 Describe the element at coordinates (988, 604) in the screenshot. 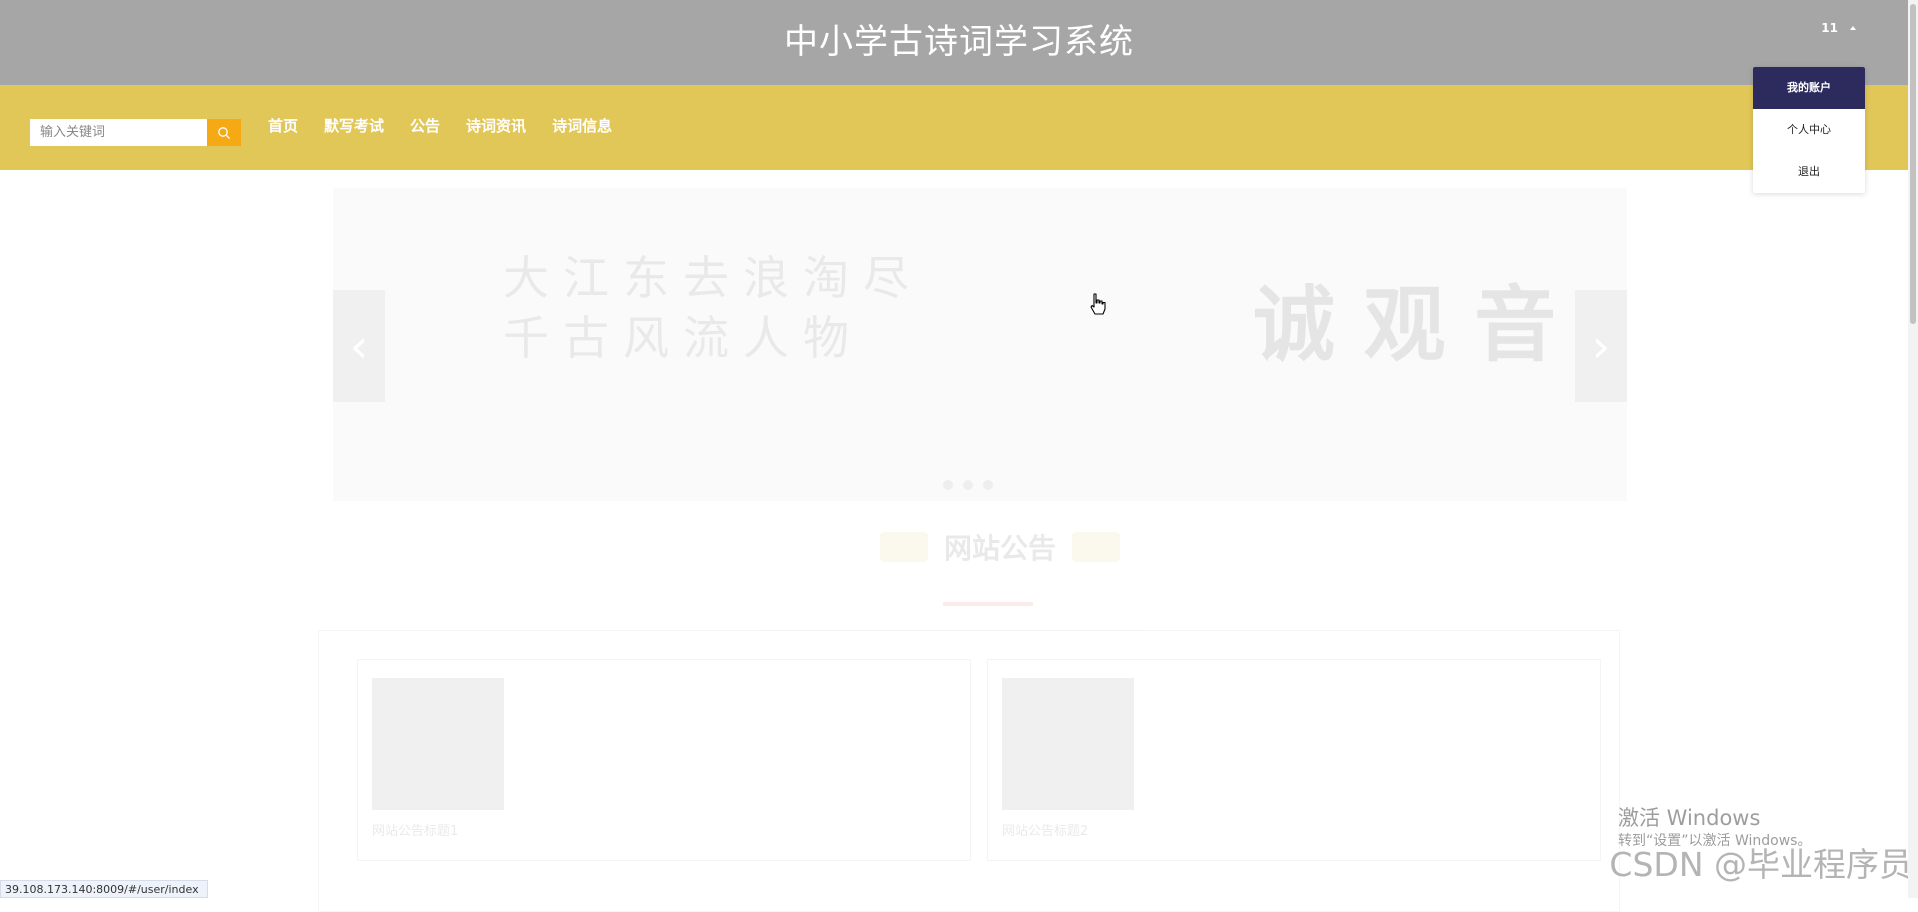

I see `section-underline` at that location.